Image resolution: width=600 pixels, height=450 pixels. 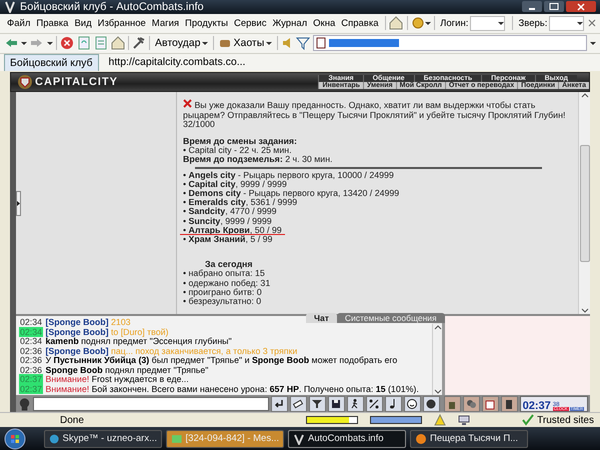 What do you see at coordinates (67, 43) in the screenshot?
I see `stop-icon` at bounding box center [67, 43].